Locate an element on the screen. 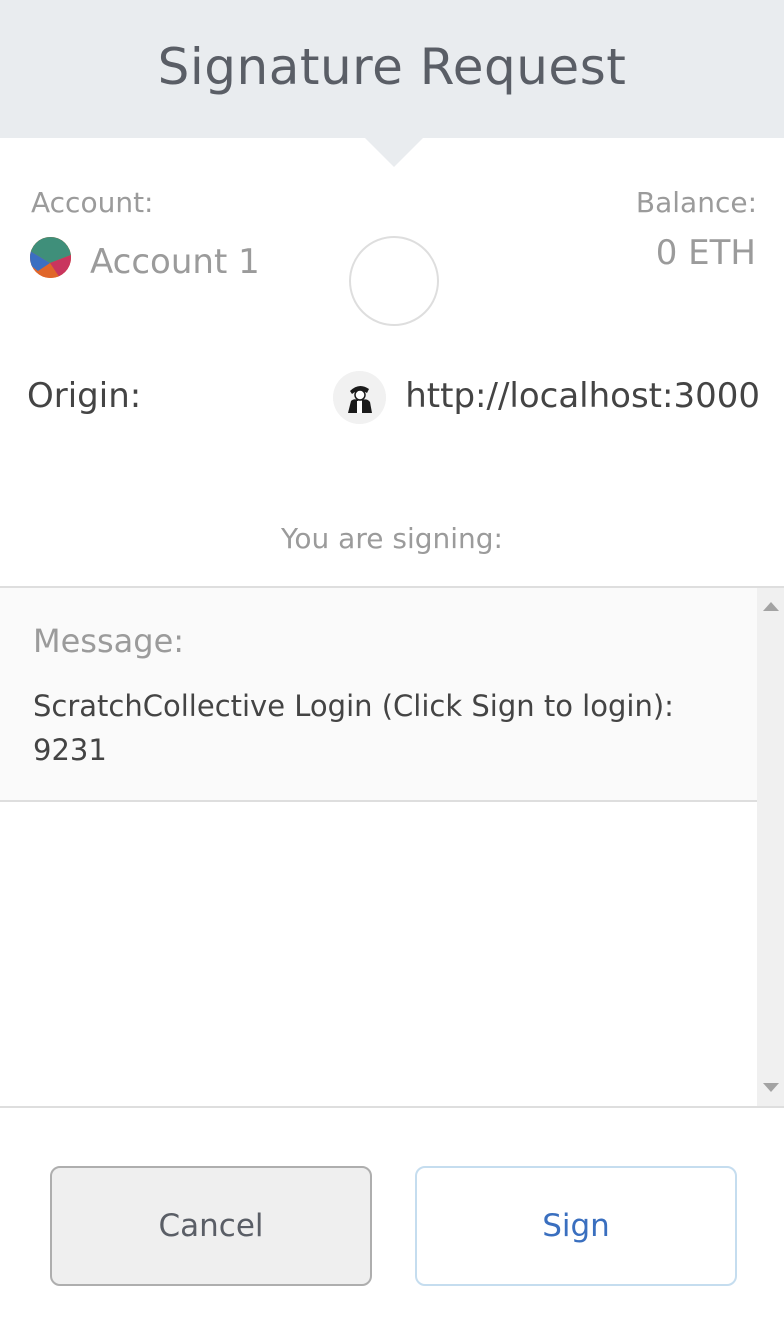 This screenshot has width=784, height=1339. message-label: Message: is located at coordinates (109, 641).